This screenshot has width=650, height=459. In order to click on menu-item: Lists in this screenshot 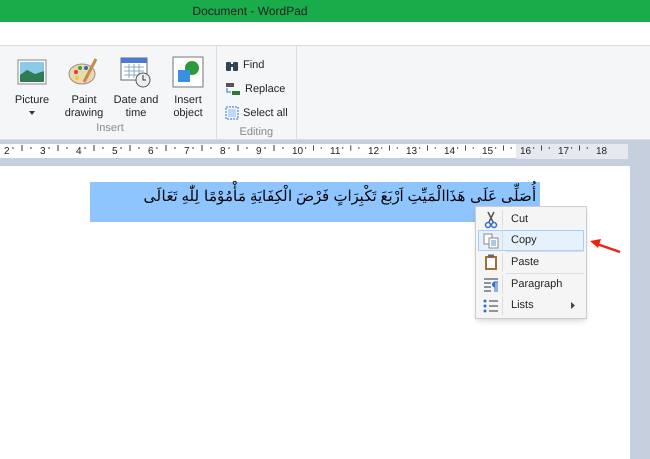, I will do `click(531, 305)`.